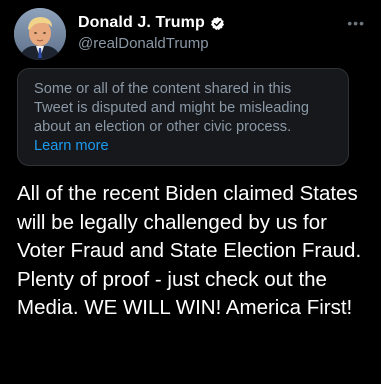 The image size is (381, 384). I want to click on tweet-header: Donald J. Trump @realDonaldTrump •••, so click(191, 34).